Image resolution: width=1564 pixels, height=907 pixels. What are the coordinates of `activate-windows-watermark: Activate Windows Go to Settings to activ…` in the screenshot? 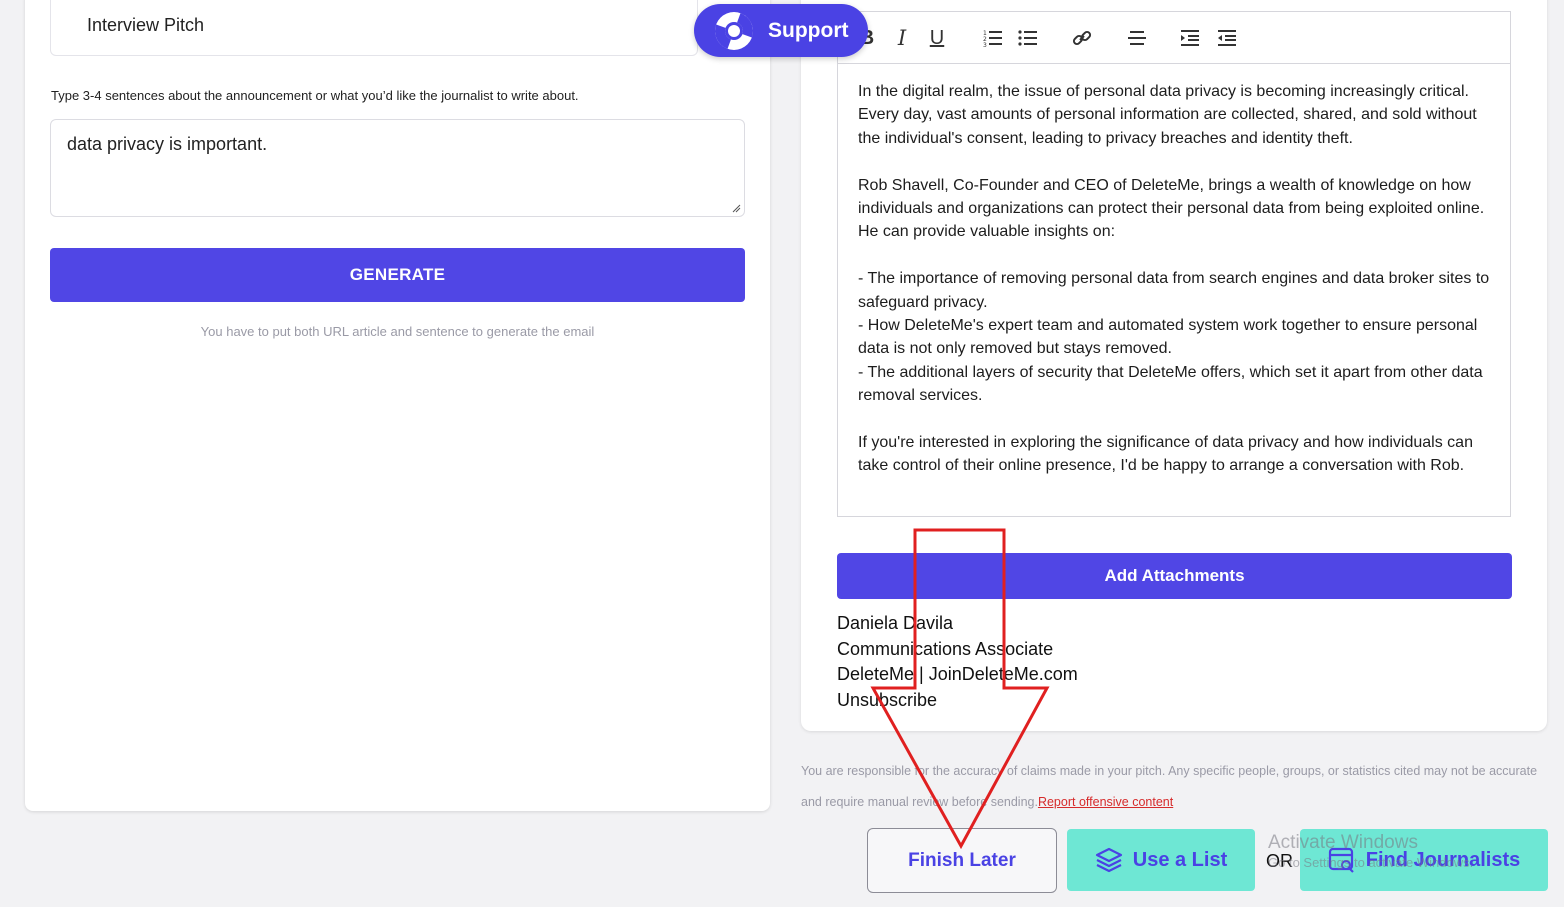 It's located at (1370, 851).